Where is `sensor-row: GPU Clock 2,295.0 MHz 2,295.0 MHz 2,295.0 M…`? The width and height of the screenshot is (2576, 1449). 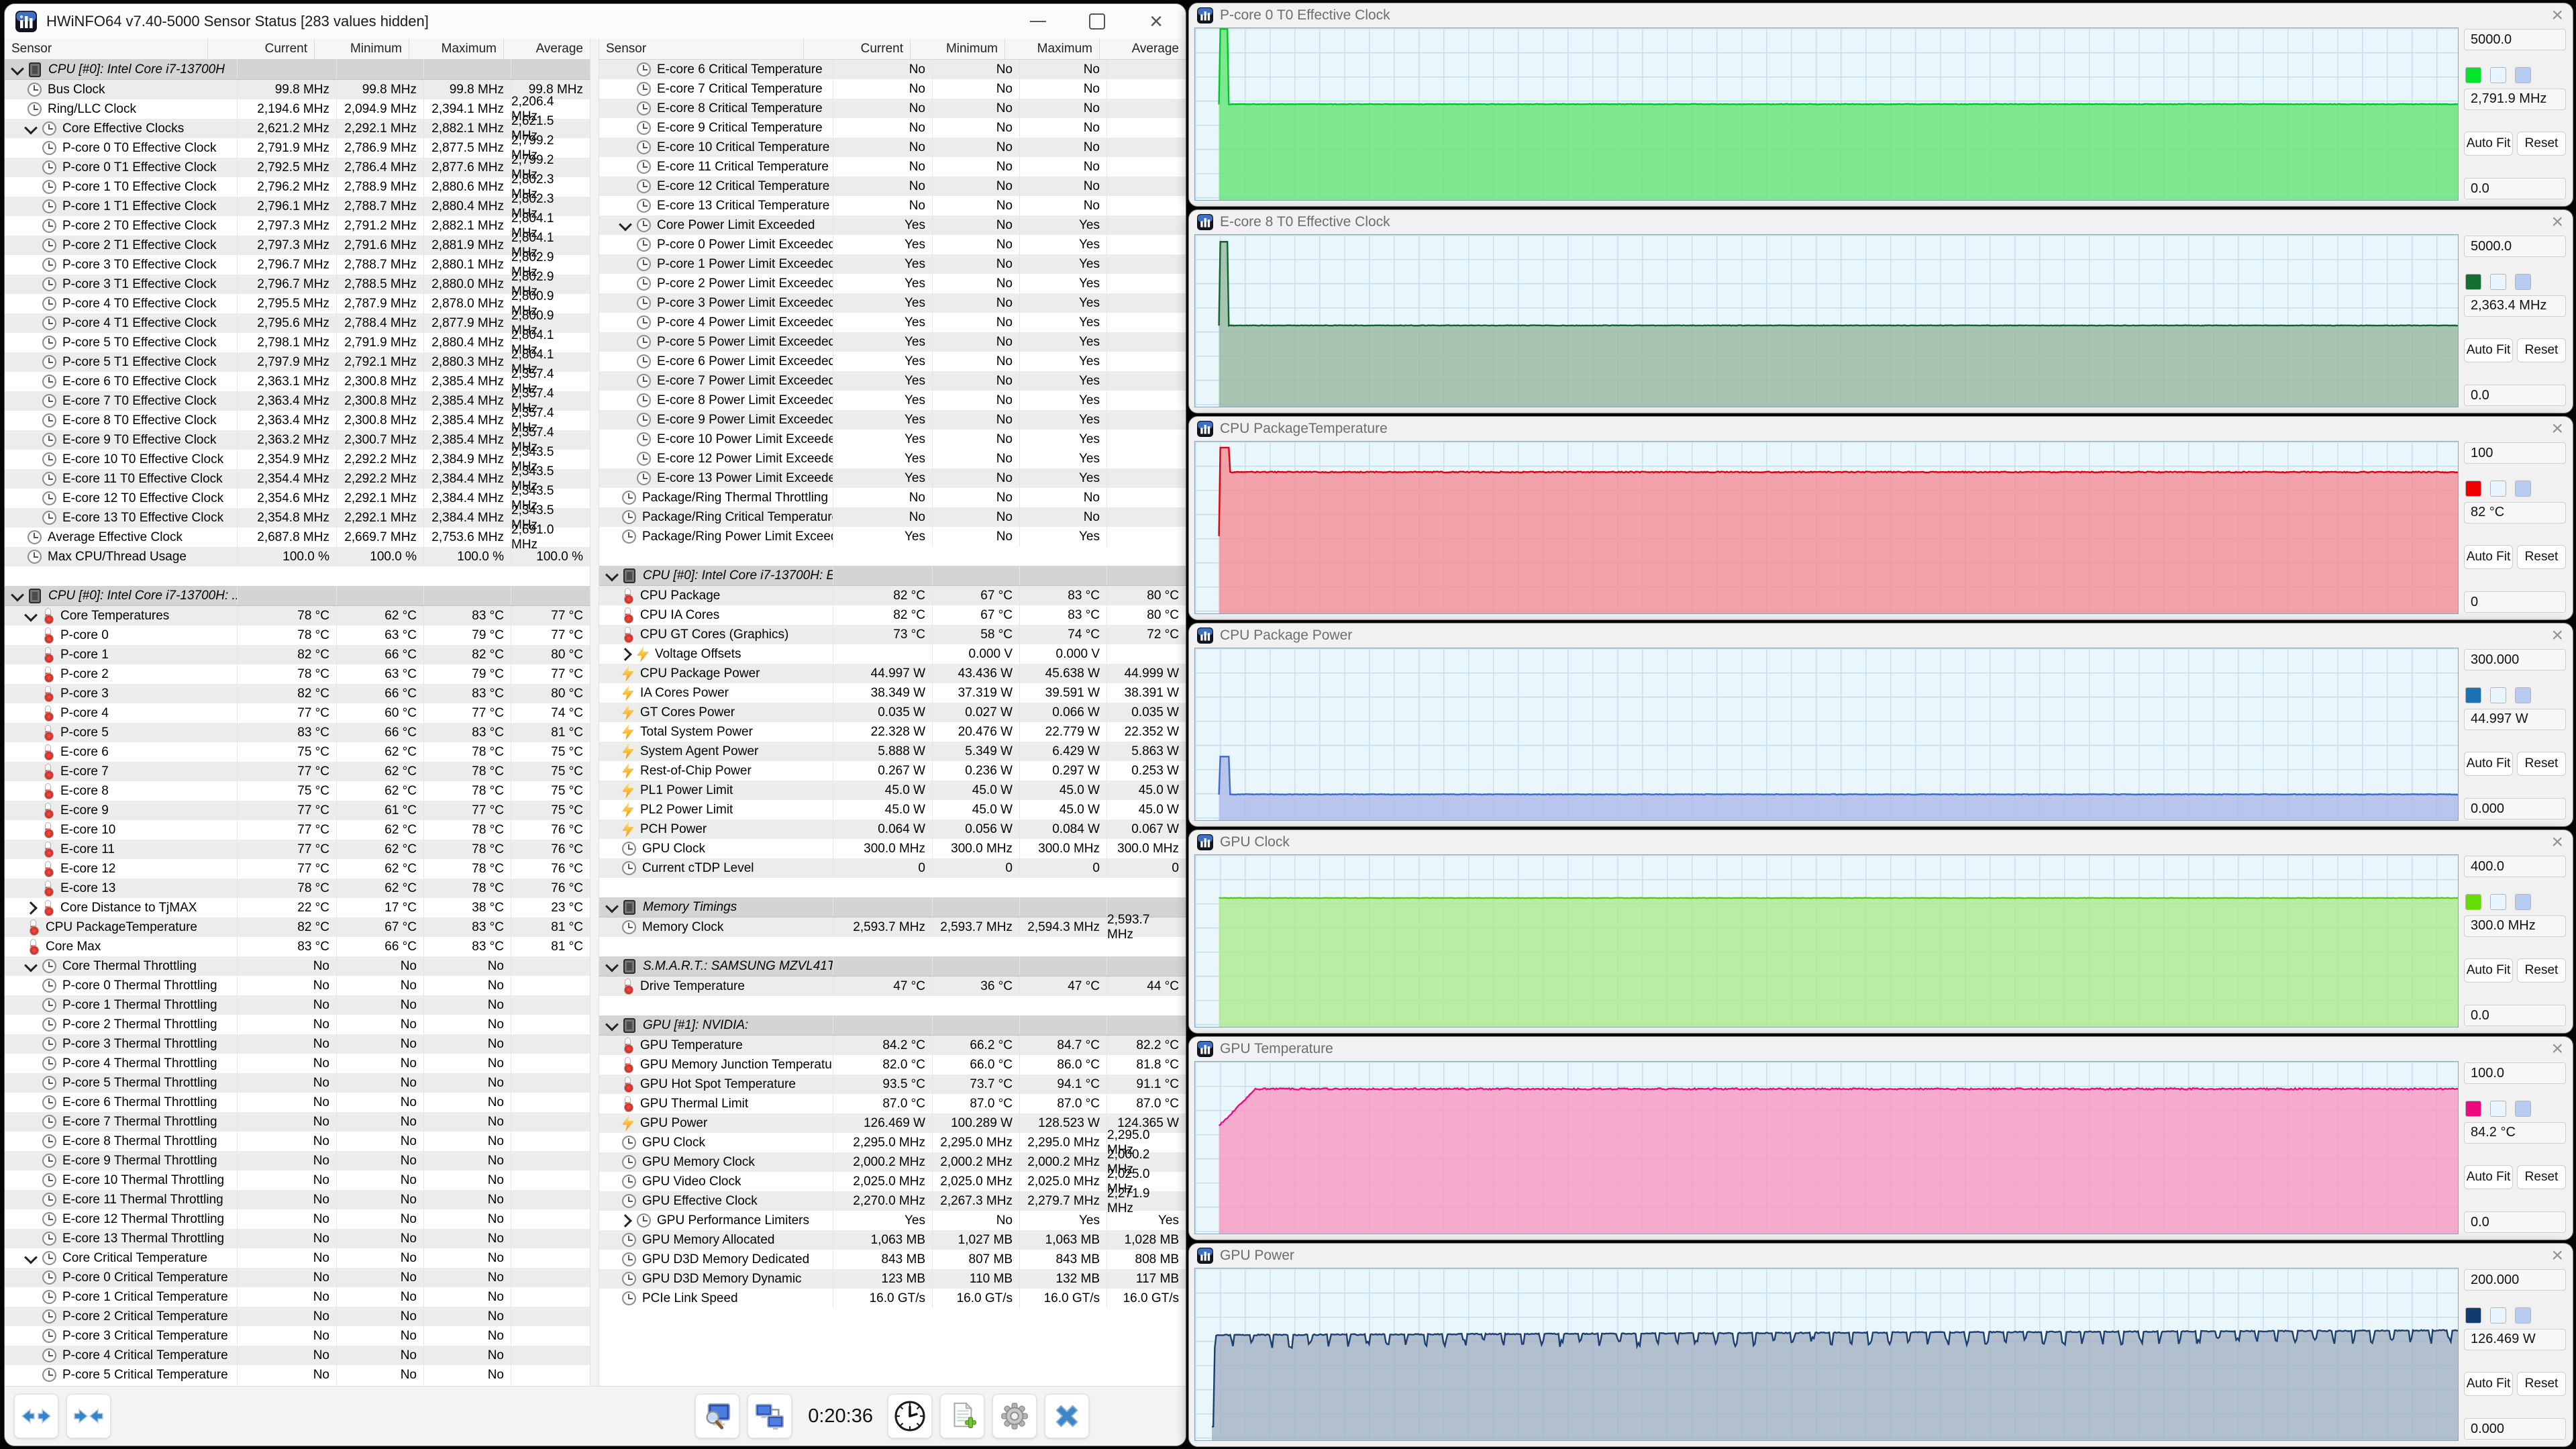
sensor-row: GPU Clock 2,295.0 MHz 2,295.0 MHz 2,295.0 M… is located at coordinates (892, 1142).